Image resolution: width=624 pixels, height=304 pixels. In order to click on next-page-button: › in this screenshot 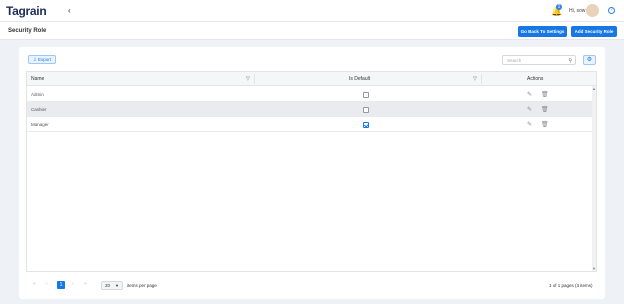, I will do `click(73, 284)`.